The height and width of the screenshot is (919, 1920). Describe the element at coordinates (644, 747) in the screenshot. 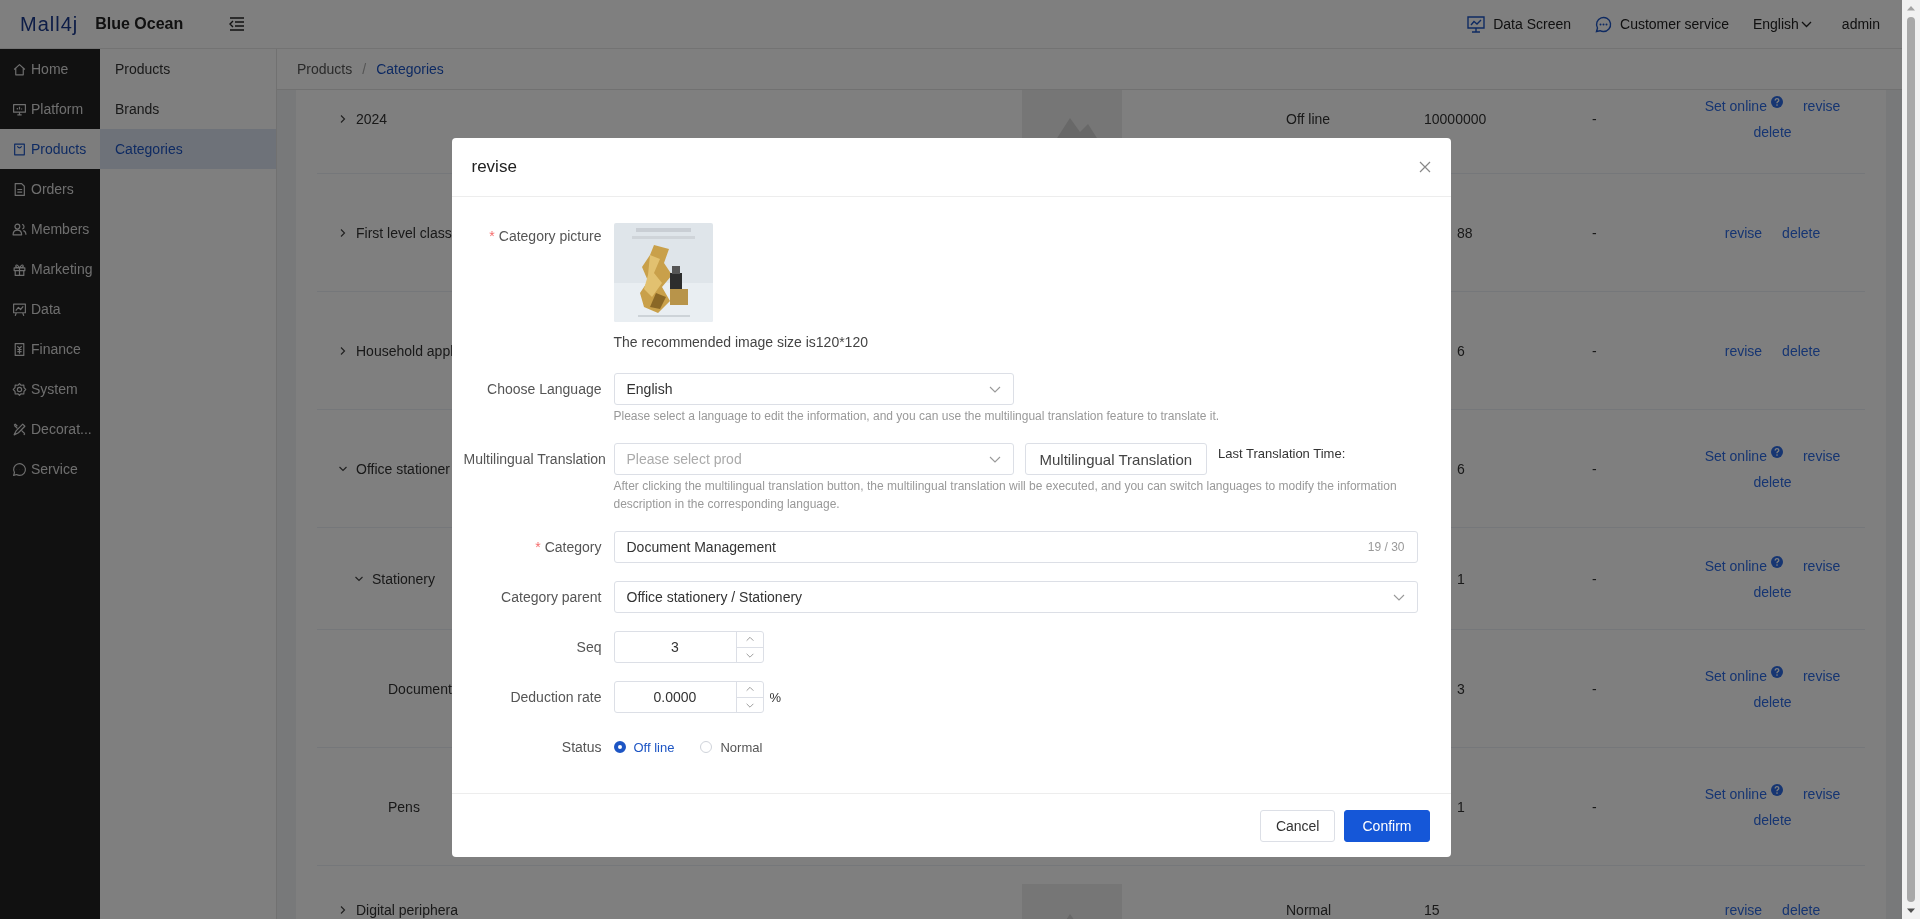

I see `radio-option: Off line` at that location.